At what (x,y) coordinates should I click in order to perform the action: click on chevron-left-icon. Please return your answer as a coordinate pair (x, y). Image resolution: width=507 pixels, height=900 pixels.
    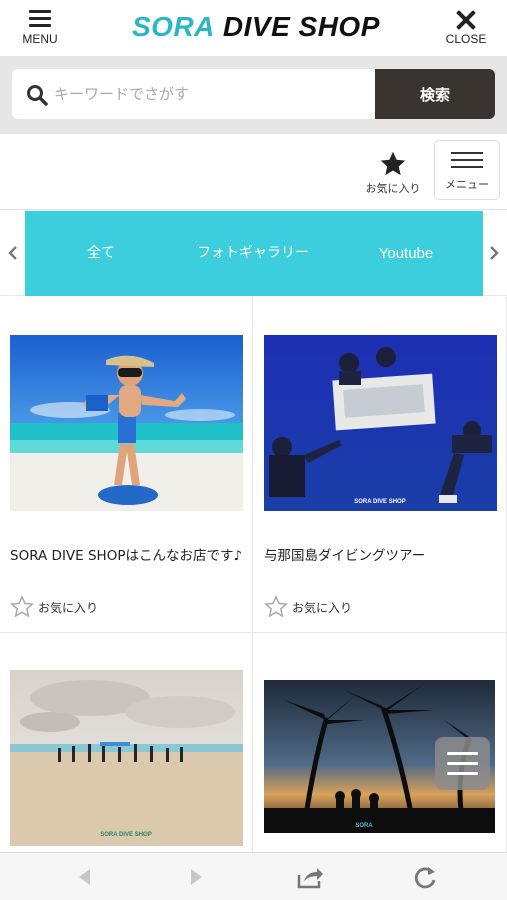
    Looking at the image, I should click on (13, 253).